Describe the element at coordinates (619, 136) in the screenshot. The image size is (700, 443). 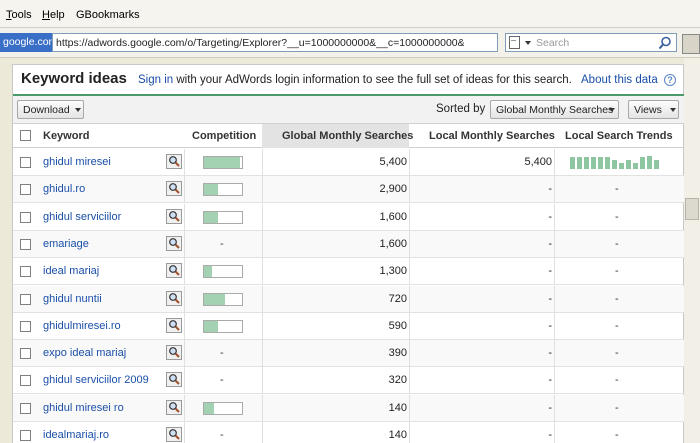
I see `column-header-local-trends: Local Search Trends` at that location.